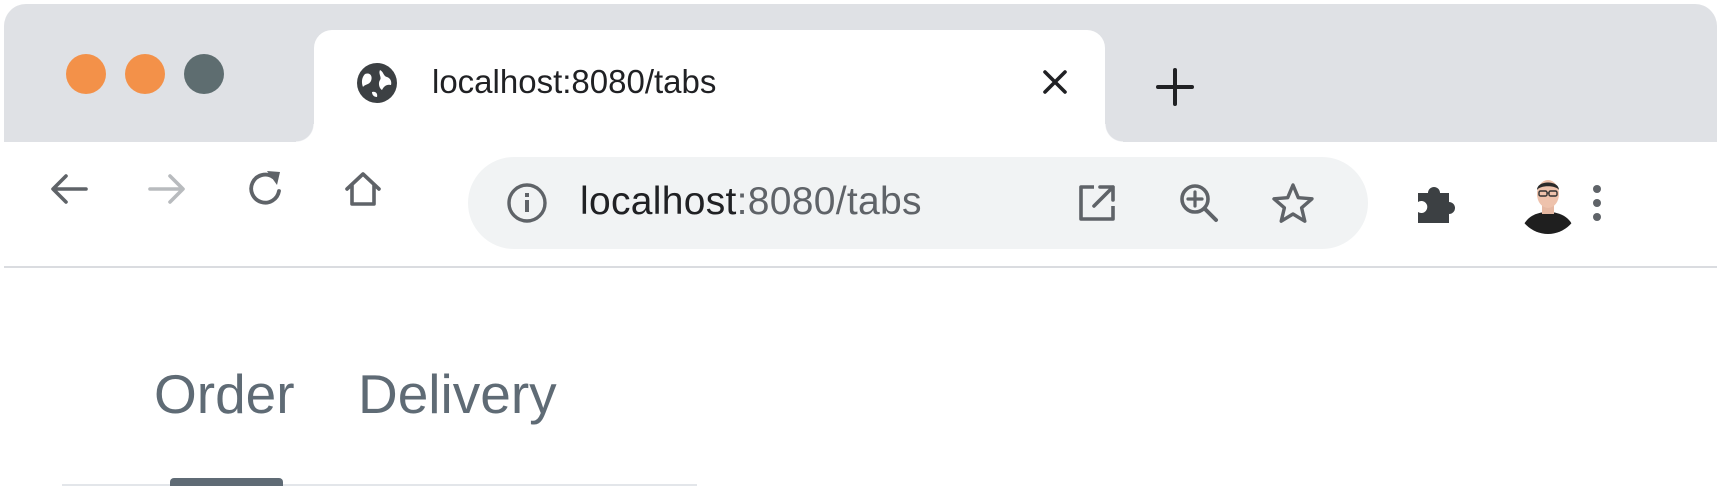 Image resolution: width=1725 pixels, height=486 pixels. Describe the element at coordinates (829, 201) in the screenshot. I see `url-path: :8080/tabs` at that location.